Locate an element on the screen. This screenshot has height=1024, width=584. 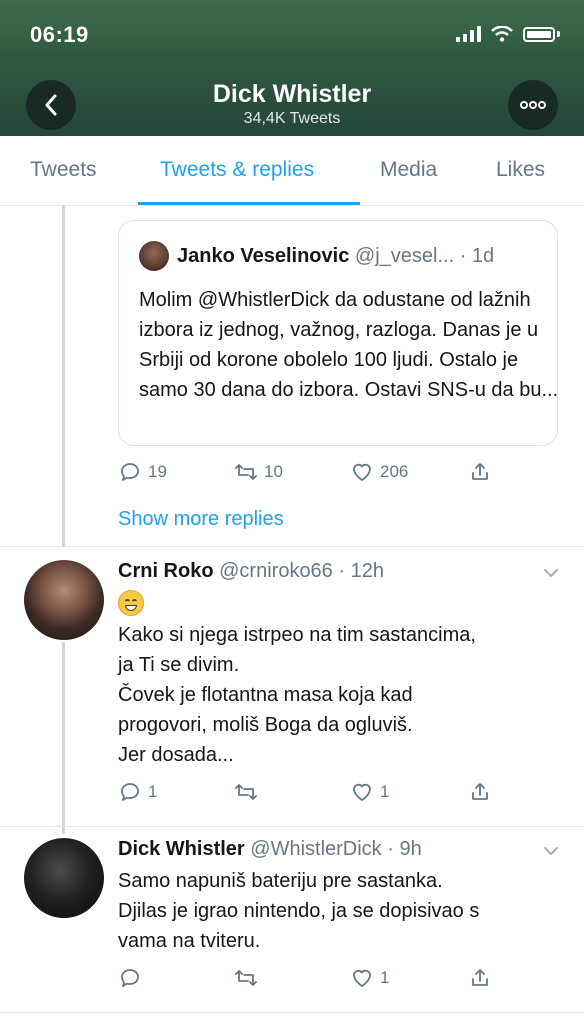
tweet-line: Samo napuniš bateriju pre sastanka. is located at coordinates (280, 881).